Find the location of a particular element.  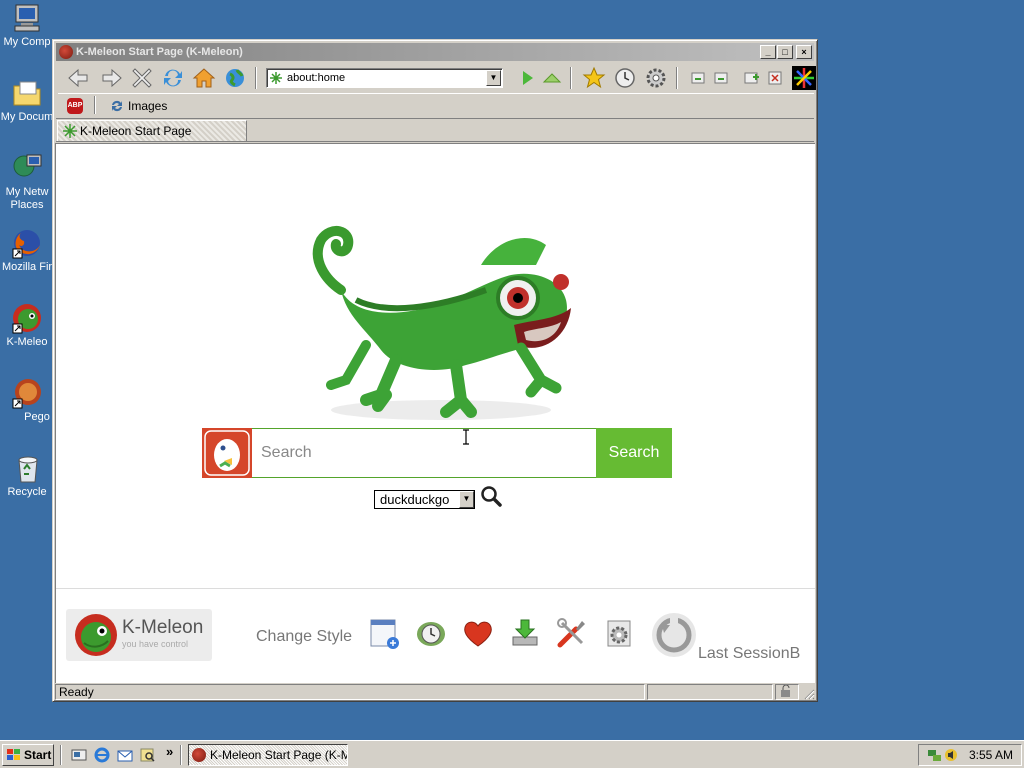

content-divider is located at coordinates (435, 588).